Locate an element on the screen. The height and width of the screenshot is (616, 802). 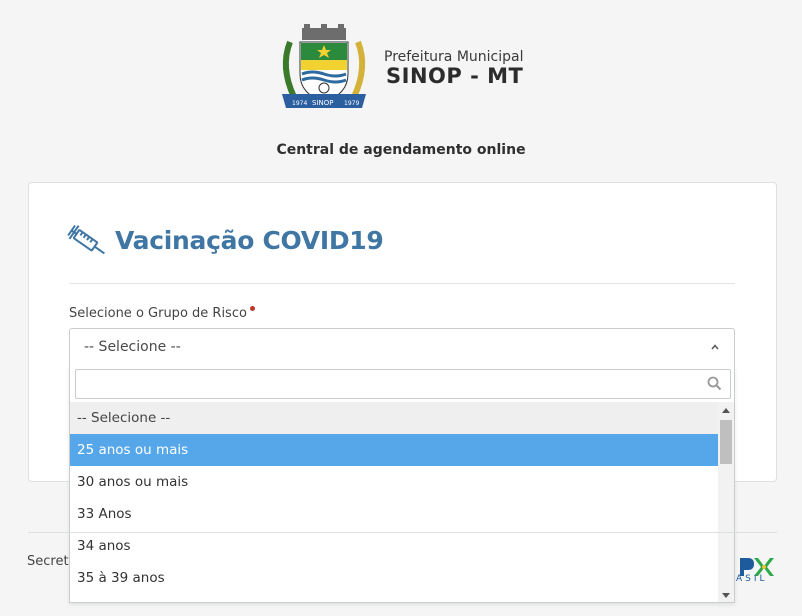
brasil-logo-text: ASIL is located at coordinates (752, 579).